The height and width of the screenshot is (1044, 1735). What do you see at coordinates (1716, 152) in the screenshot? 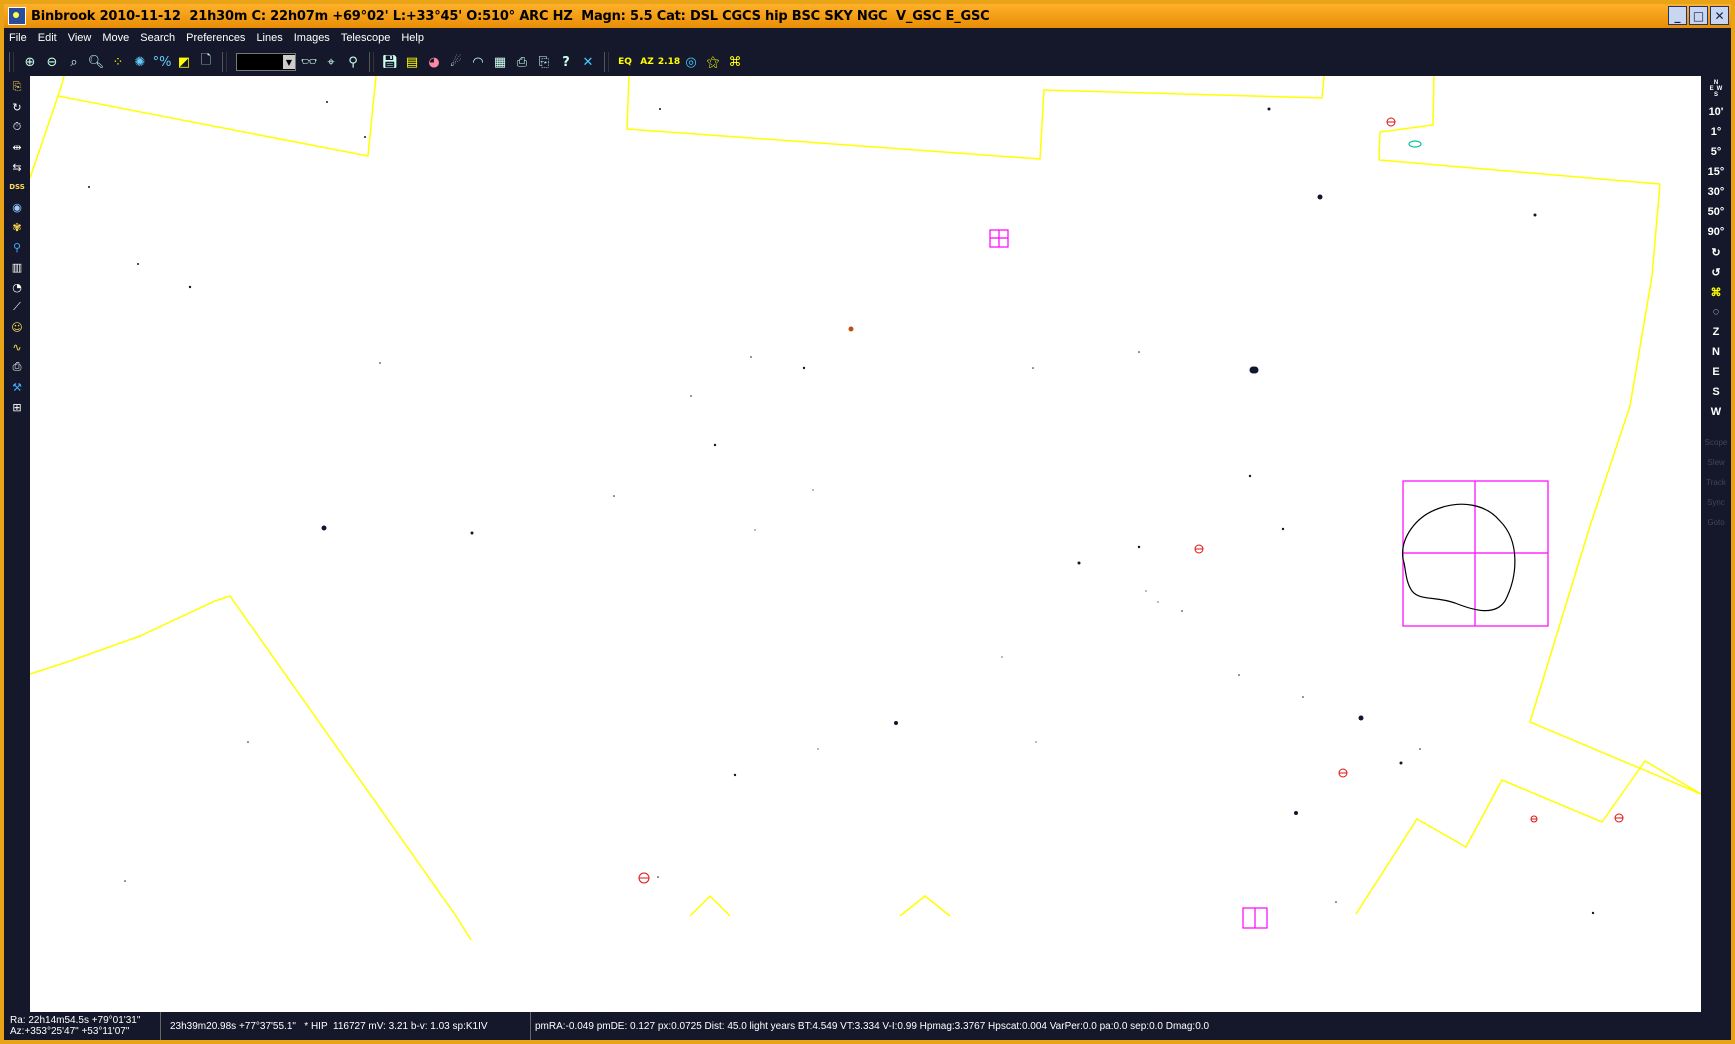
I see `fov-5deg-button: 5°` at bounding box center [1716, 152].